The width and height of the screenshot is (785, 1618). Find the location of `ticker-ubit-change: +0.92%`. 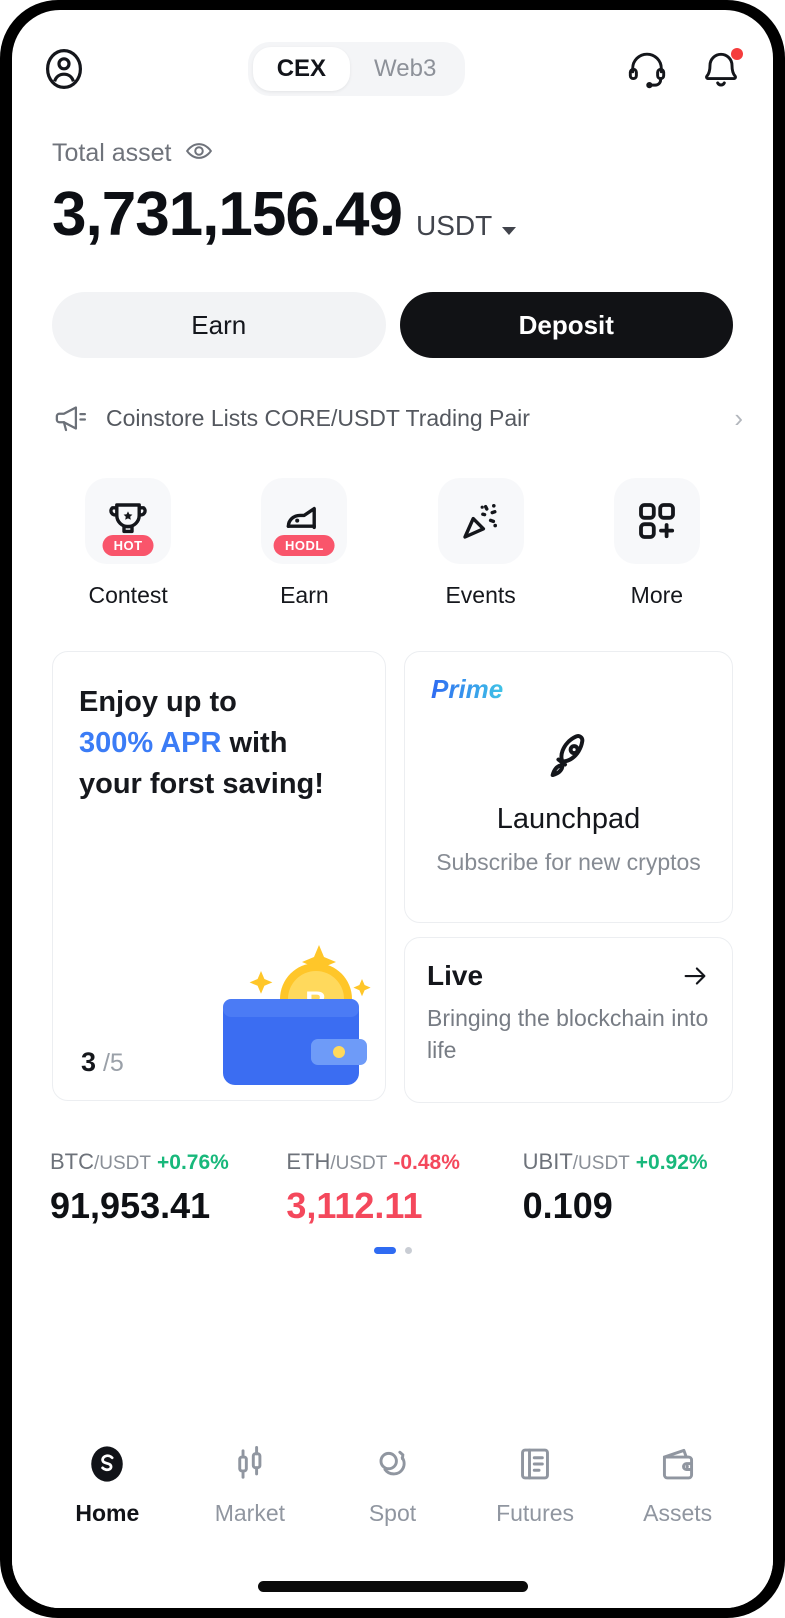

ticker-ubit-change: +0.92% is located at coordinates (671, 1162).